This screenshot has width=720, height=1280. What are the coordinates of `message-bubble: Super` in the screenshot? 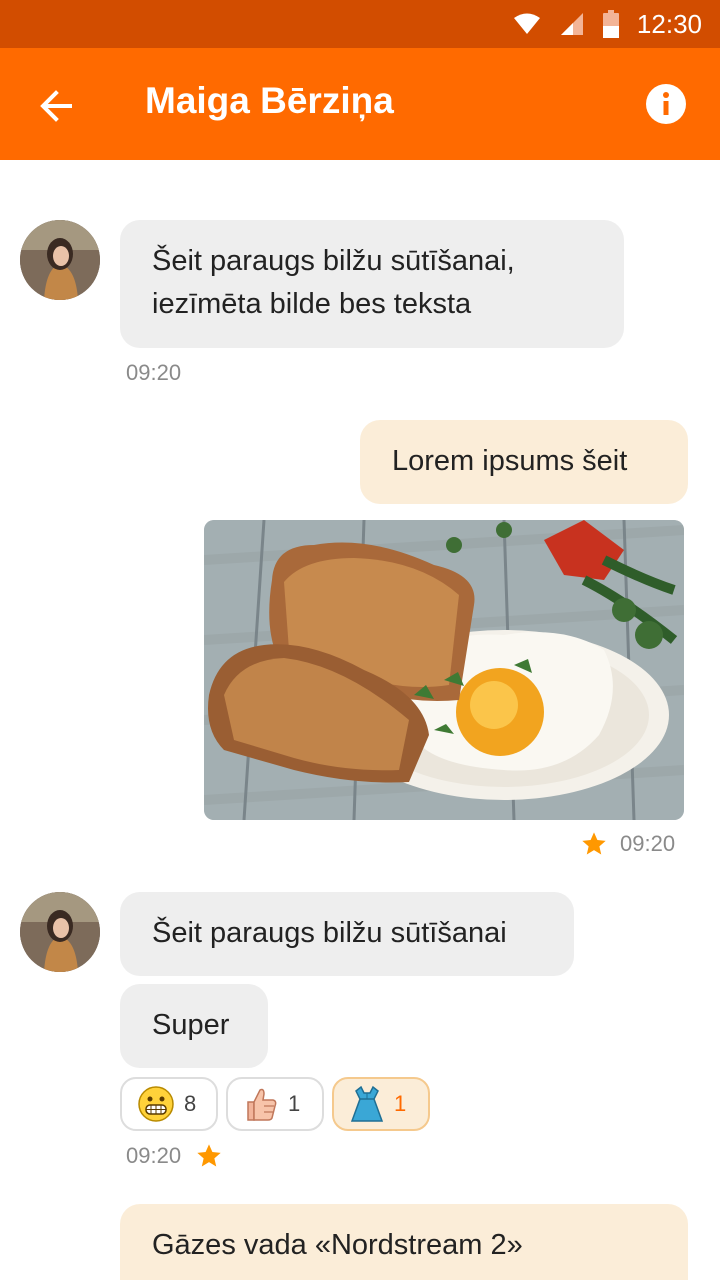 It's located at (194, 1026).